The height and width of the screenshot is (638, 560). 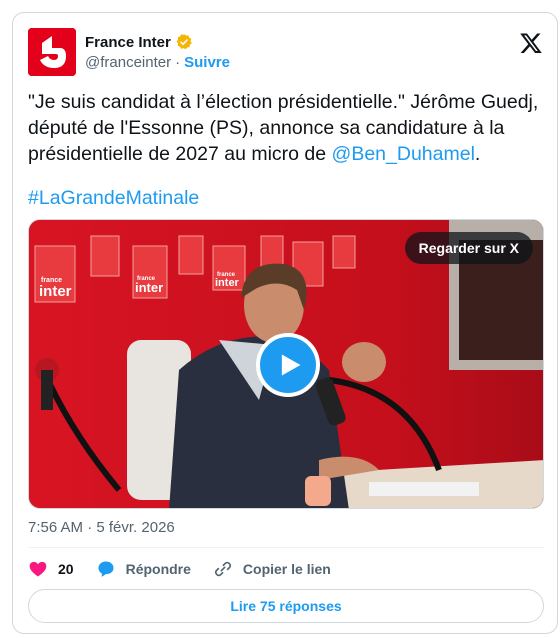 I want to click on divider, so click(x=286, y=547).